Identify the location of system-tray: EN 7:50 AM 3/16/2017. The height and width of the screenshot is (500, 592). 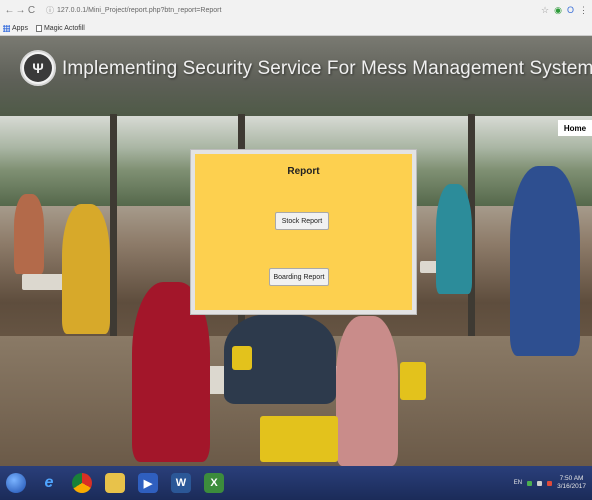
(553, 483).